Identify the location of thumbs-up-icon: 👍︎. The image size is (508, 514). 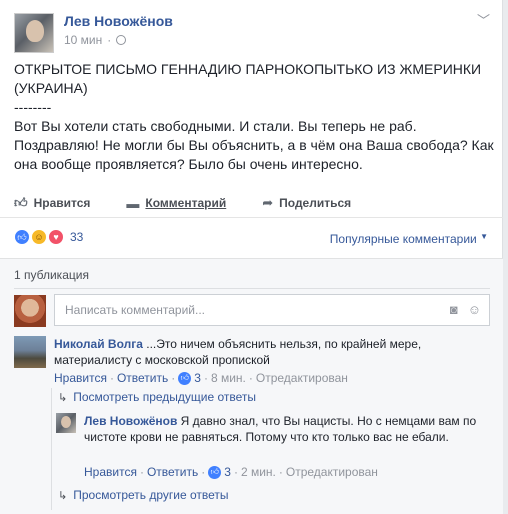
(21, 202).